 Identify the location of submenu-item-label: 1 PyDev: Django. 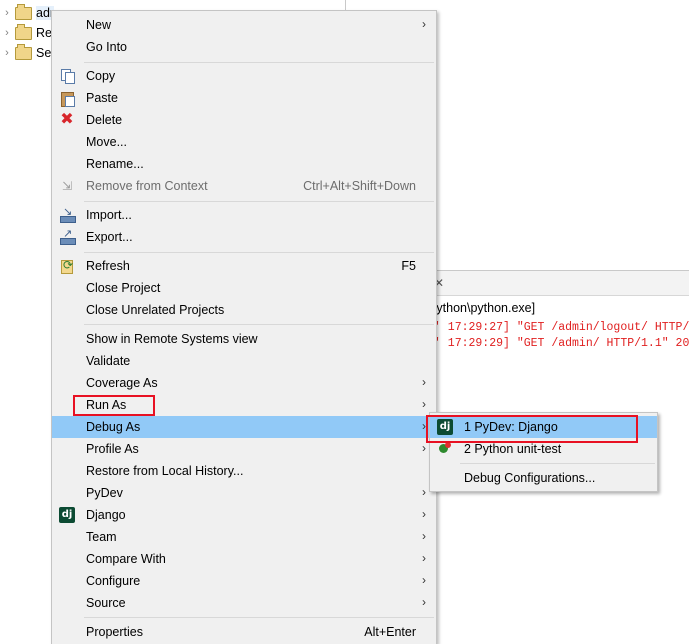
(511, 427).